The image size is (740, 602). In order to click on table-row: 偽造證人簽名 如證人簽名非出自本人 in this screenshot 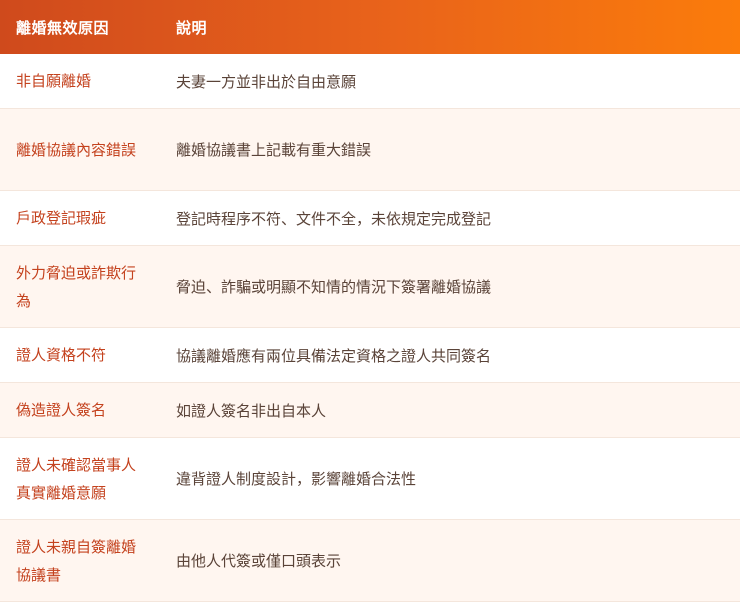, I will do `click(370, 410)`.